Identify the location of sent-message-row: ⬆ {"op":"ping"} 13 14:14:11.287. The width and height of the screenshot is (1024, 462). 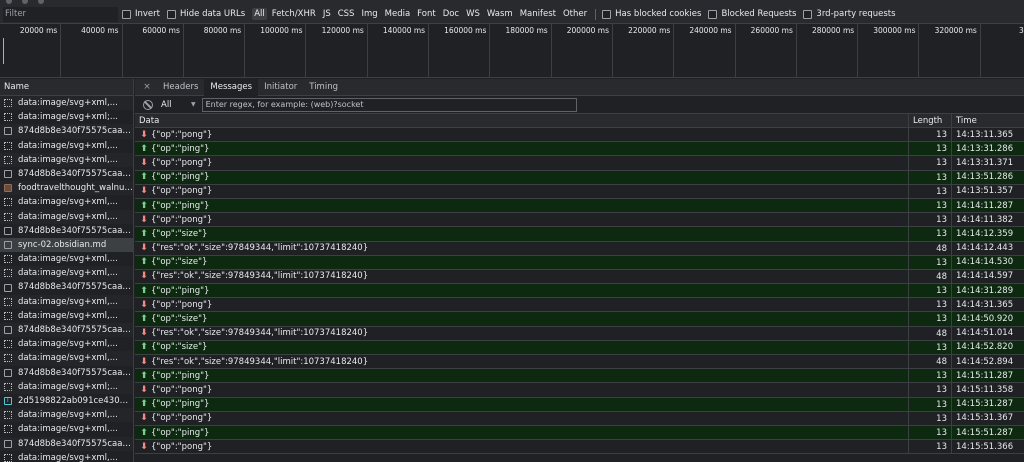
(579, 206).